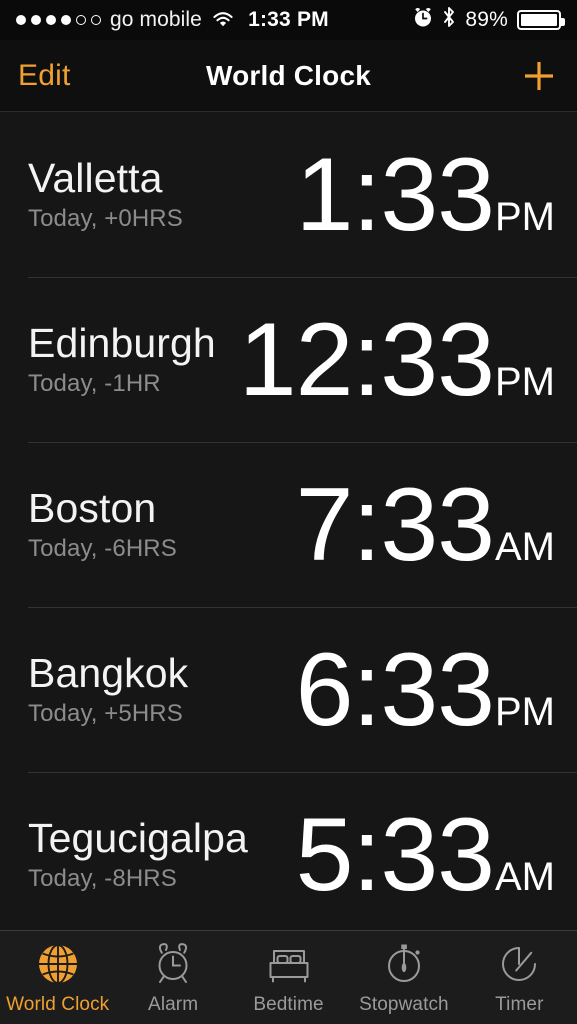  I want to click on edit-button: Edit, so click(44, 76).